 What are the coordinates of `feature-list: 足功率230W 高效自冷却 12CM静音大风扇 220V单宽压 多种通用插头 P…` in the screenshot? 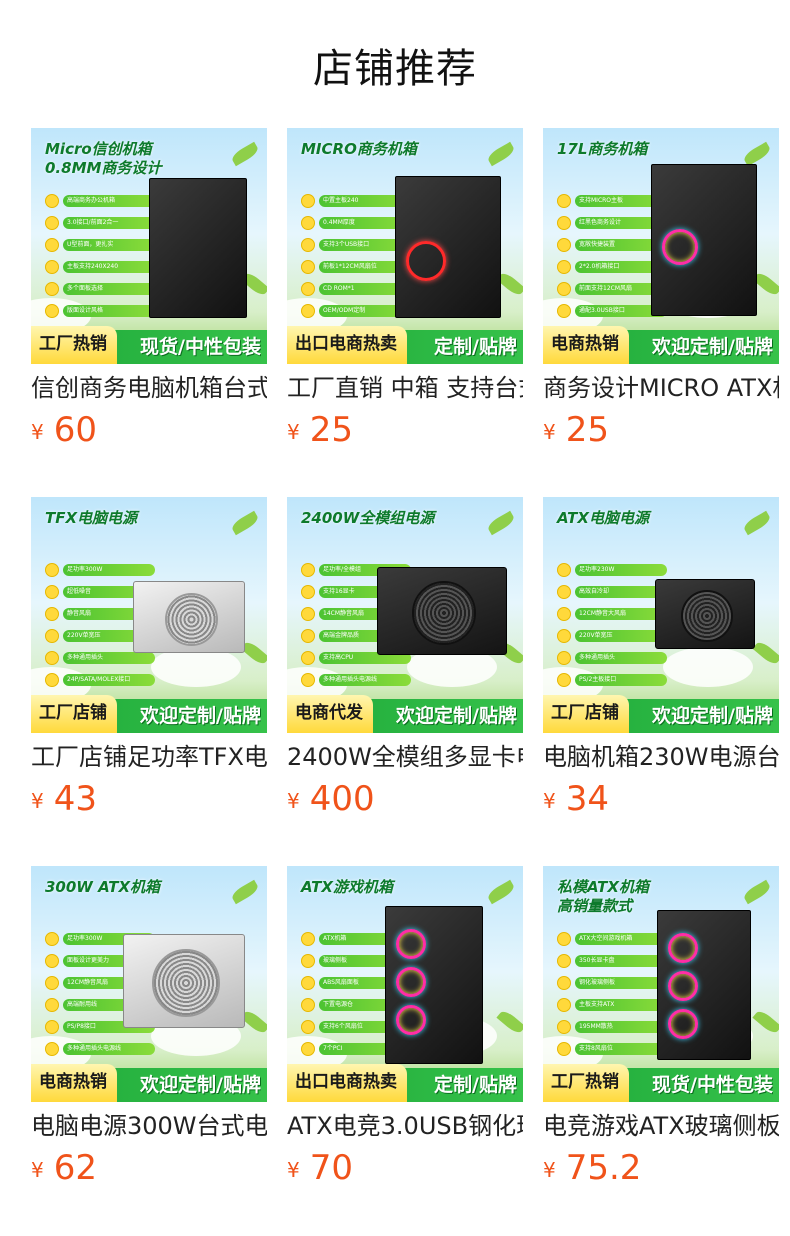 It's located at (612, 629).